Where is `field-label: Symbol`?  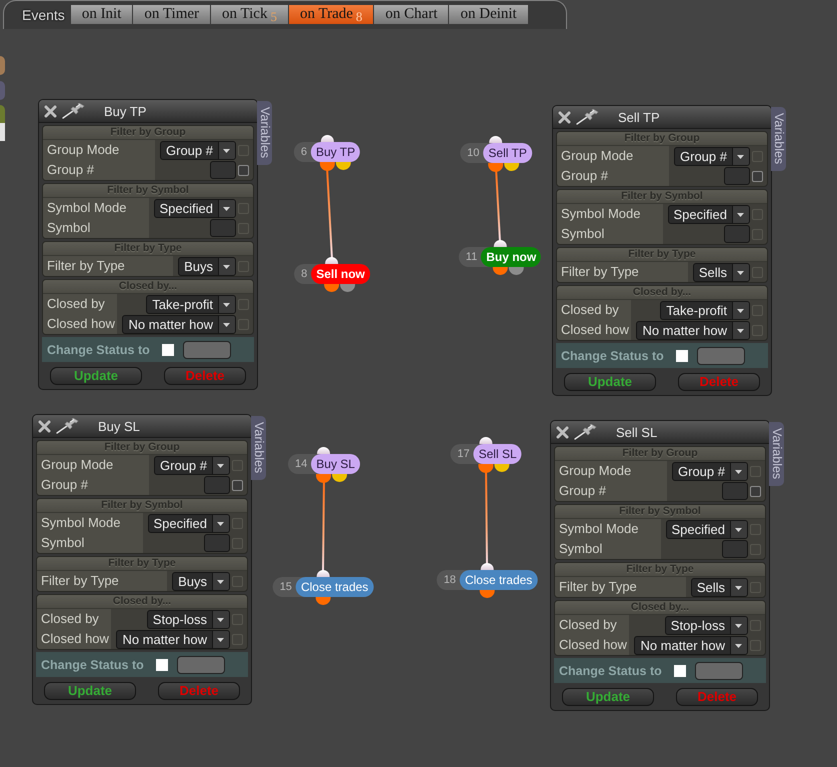 field-label: Symbol is located at coordinates (610, 234).